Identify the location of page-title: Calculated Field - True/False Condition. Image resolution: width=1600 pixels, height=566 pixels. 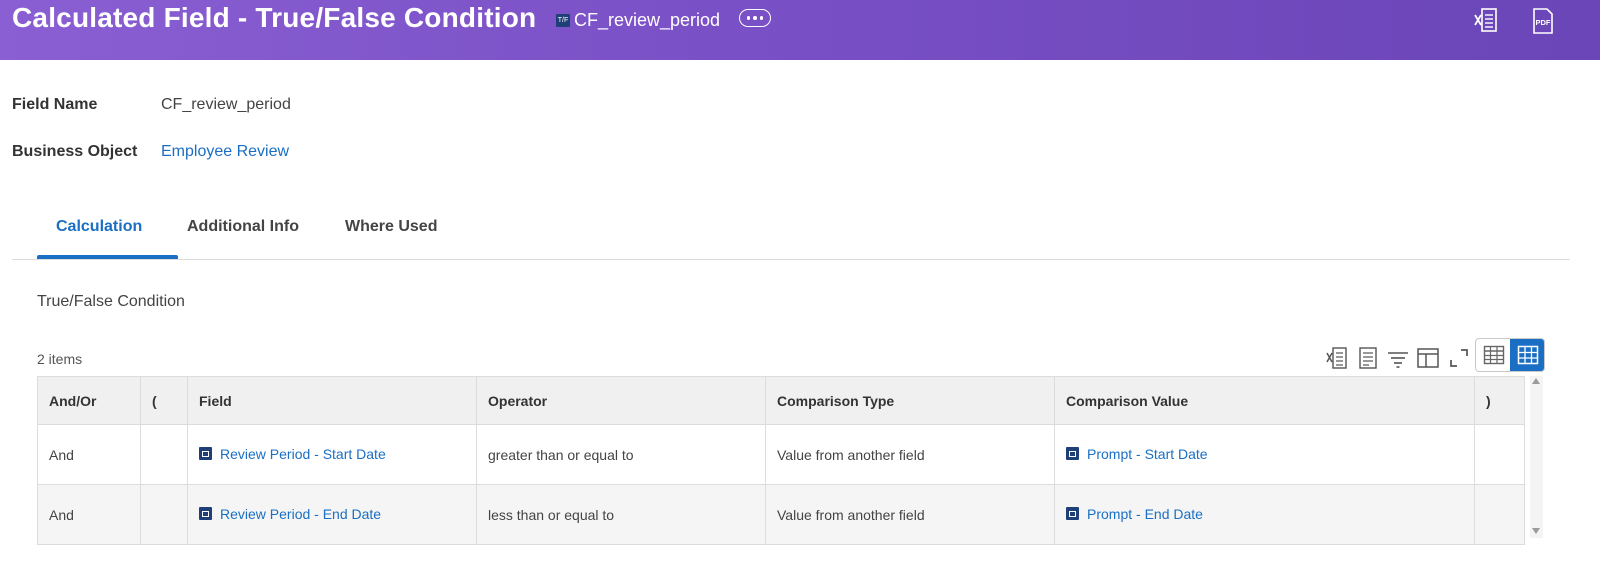
(274, 17).